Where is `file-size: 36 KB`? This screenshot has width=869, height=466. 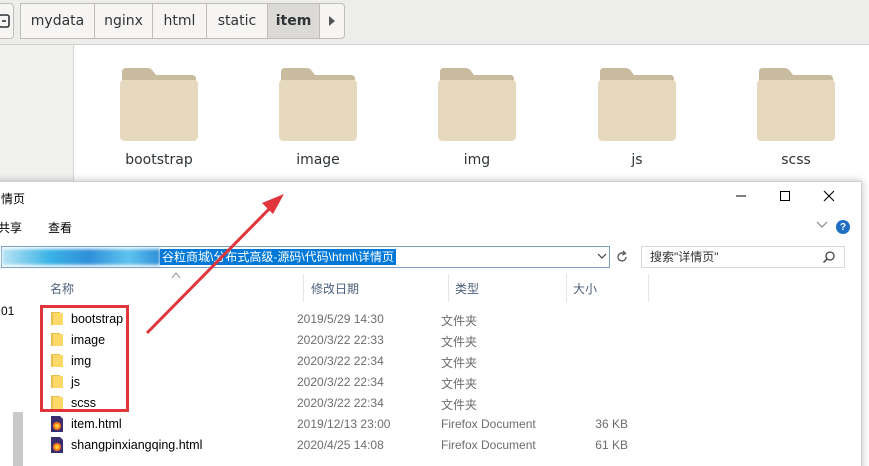
file-size: 36 KB is located at coordinates (611, 424).